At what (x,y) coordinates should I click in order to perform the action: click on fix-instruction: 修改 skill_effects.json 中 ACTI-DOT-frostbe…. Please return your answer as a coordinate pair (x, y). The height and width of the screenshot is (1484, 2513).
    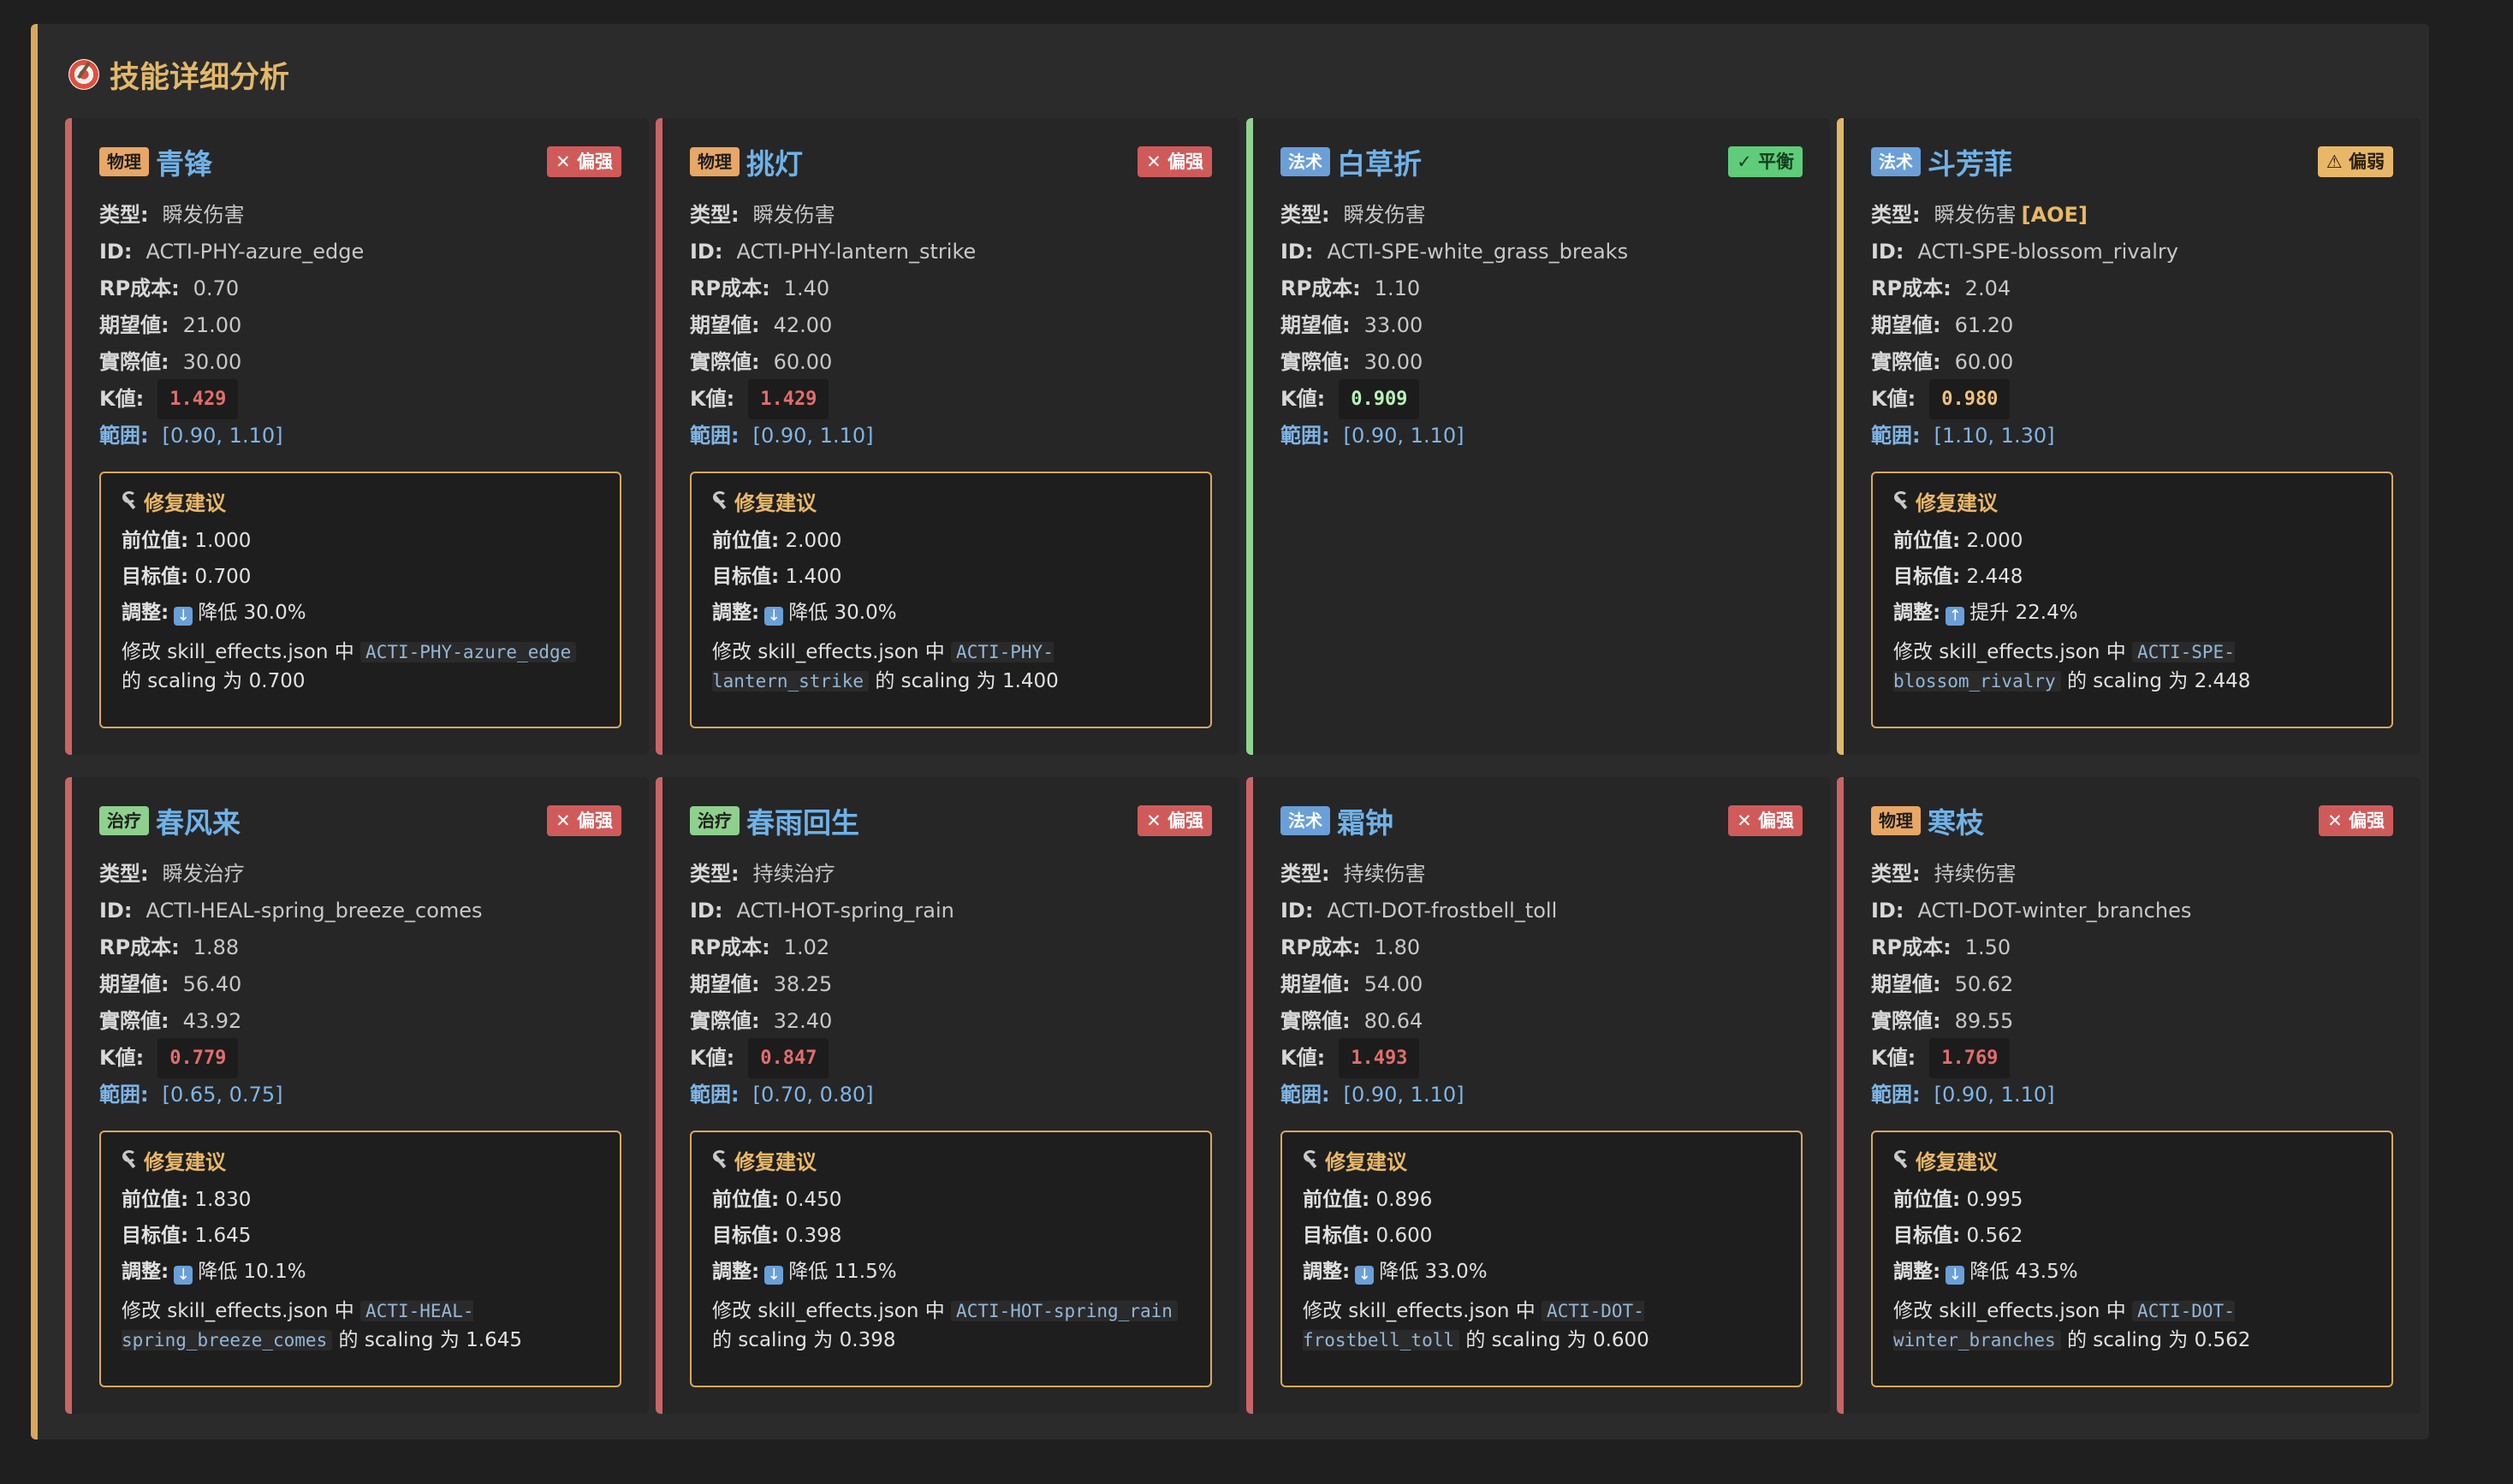
    Looking at the image, I should click on (1541, 1326).